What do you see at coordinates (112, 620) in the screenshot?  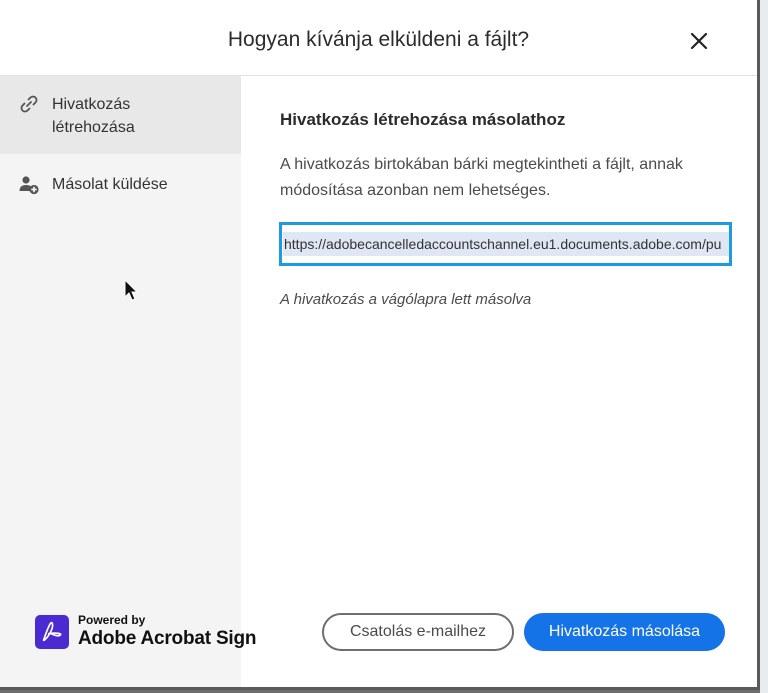 I see `powered-by-text: Powered by` at bounding box center [112, 620].